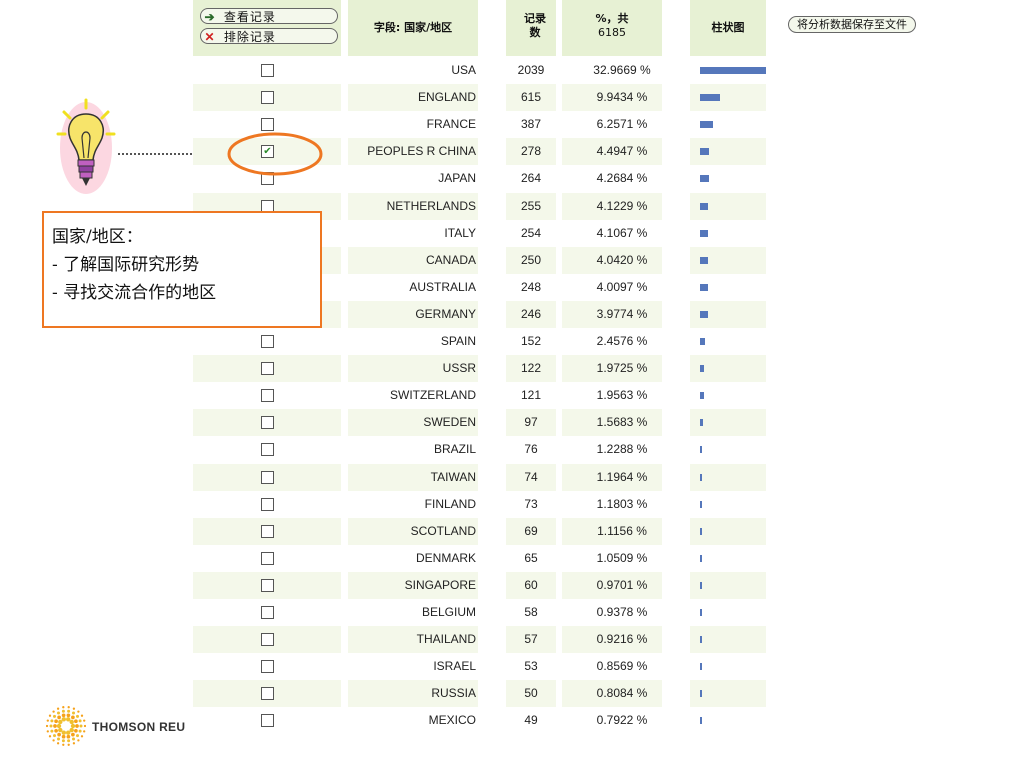 The height and width of the screenshot is (768, 1024). What do you see at coordinates (531, 178) in the screenshot?
I see `record-count-cell: 264` at bounding box center [531, 178].